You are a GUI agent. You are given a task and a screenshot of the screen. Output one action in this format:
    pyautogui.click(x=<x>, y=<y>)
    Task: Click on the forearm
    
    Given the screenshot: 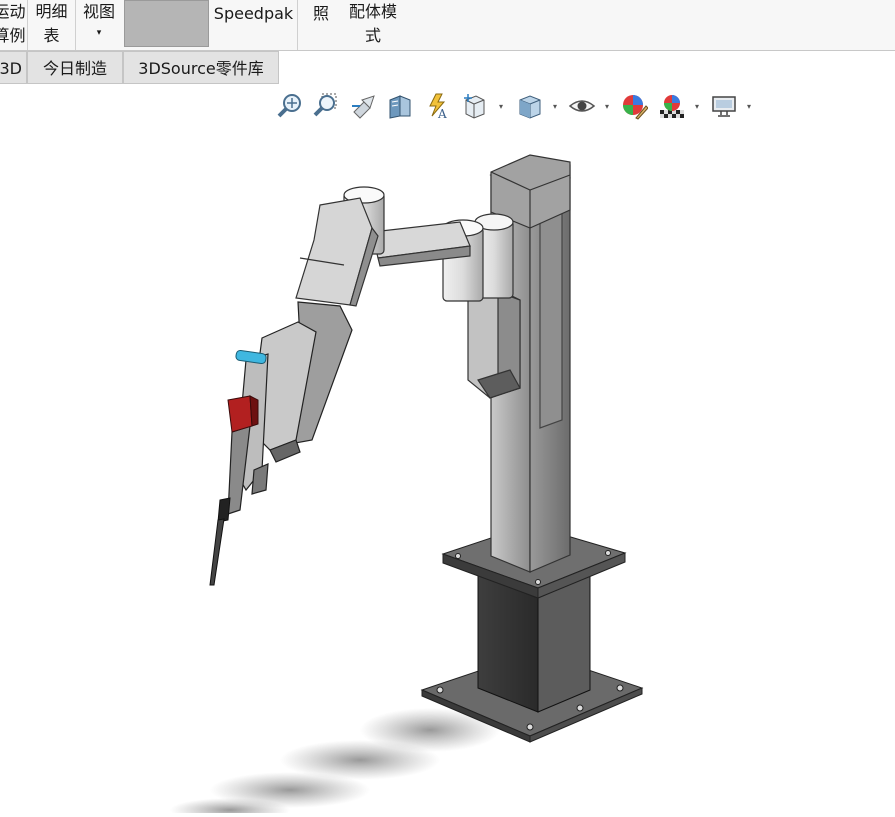 What is the action you would take?
    pyautogui.click(x=337, y=252)
    